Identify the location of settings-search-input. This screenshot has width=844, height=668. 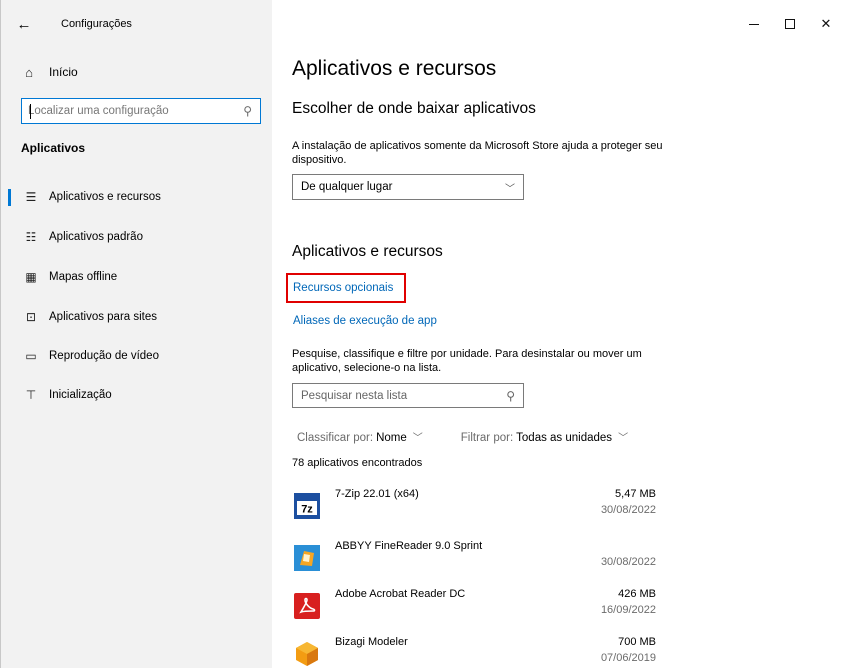
(136, 111).